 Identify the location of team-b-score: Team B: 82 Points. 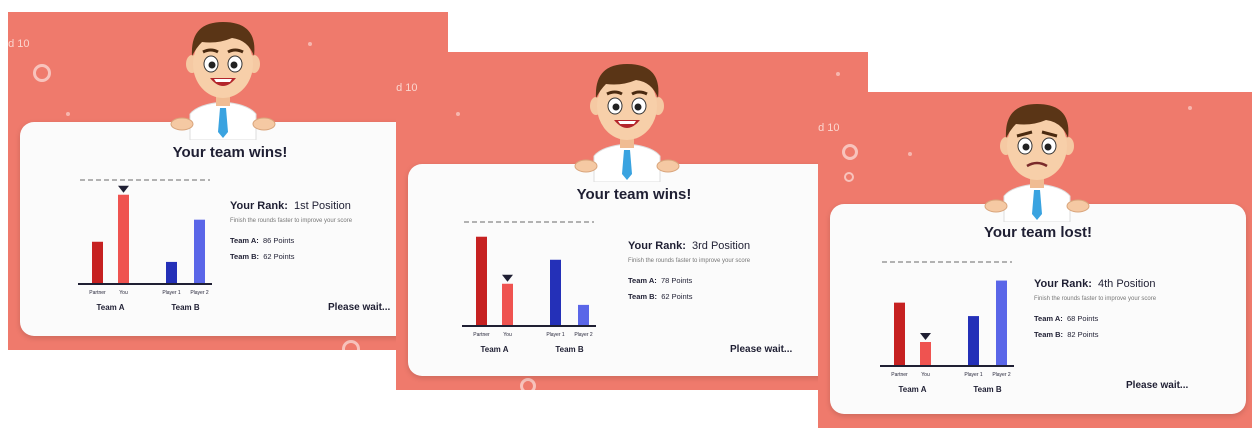
(1095, 334).